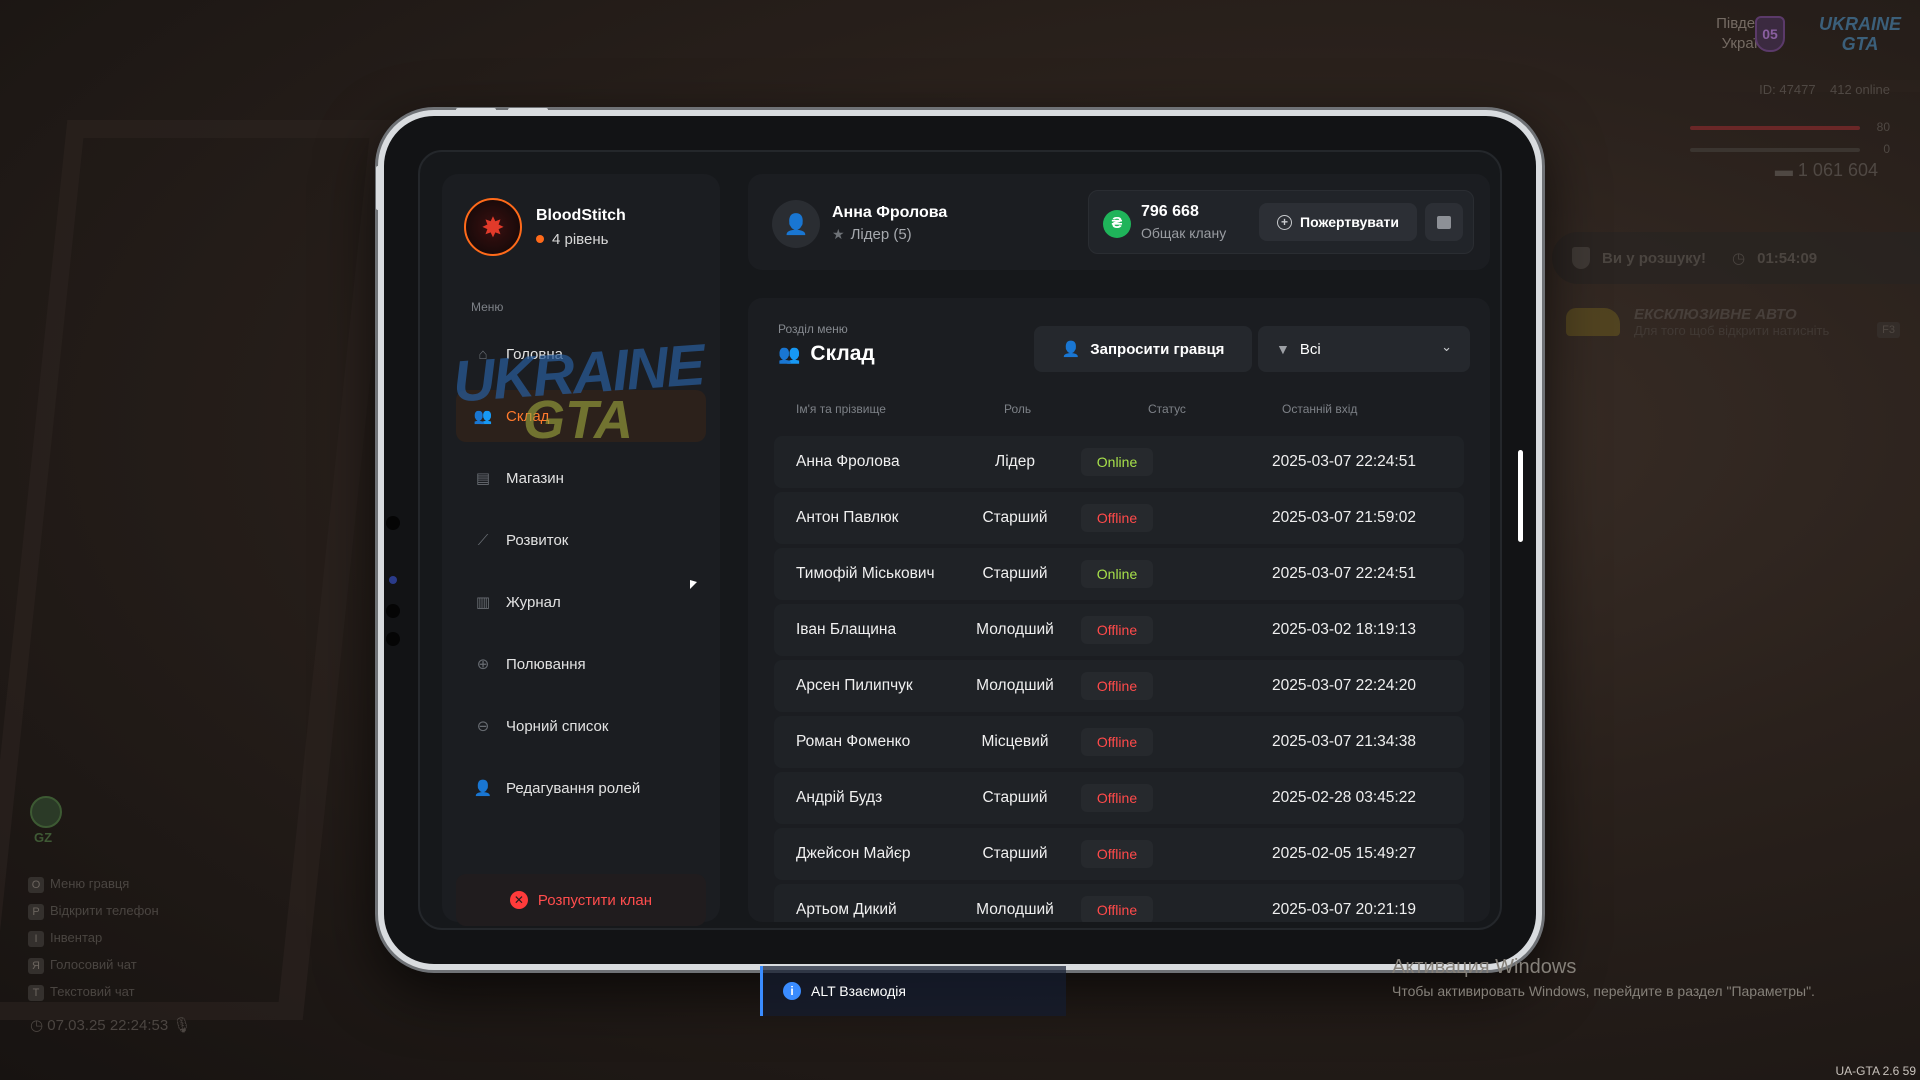 This screenshot has width=1920, height=1080. What do you see at coordinates (1859, 34) in the screenshot?
I see `server-logo: UKRAINE GTA` at bounding box center [1859, 34].